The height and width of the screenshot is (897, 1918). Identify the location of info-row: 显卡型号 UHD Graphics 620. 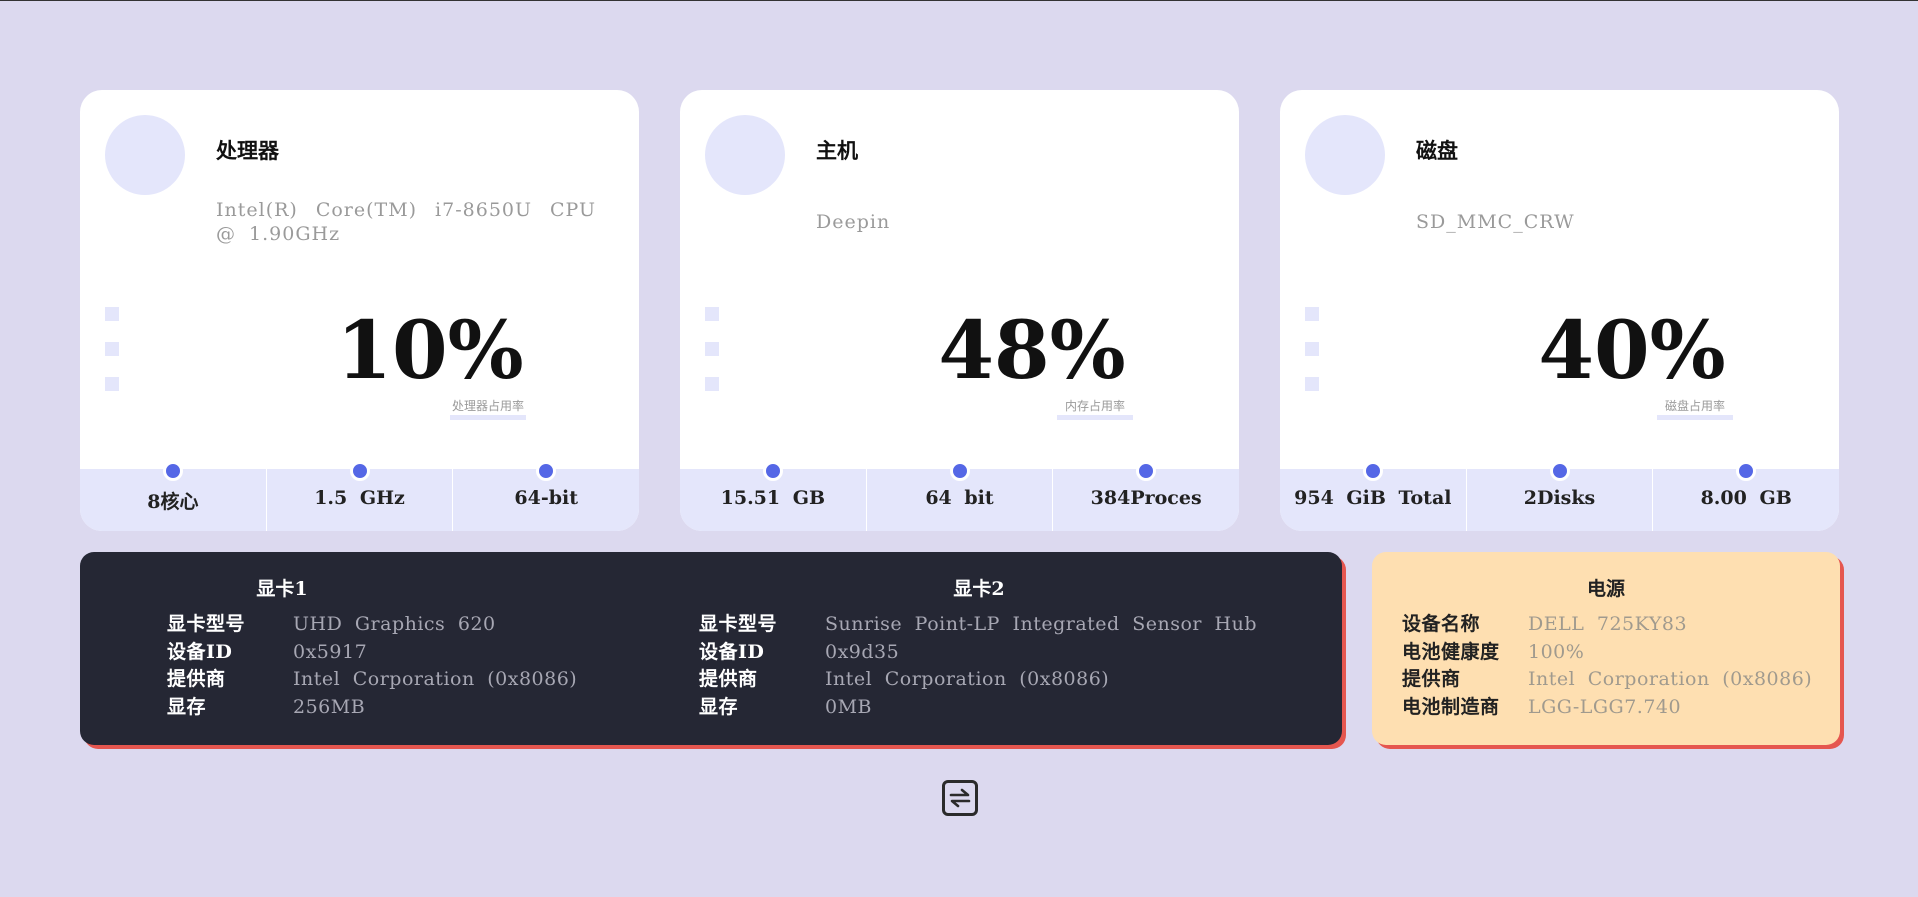
(331, 624).